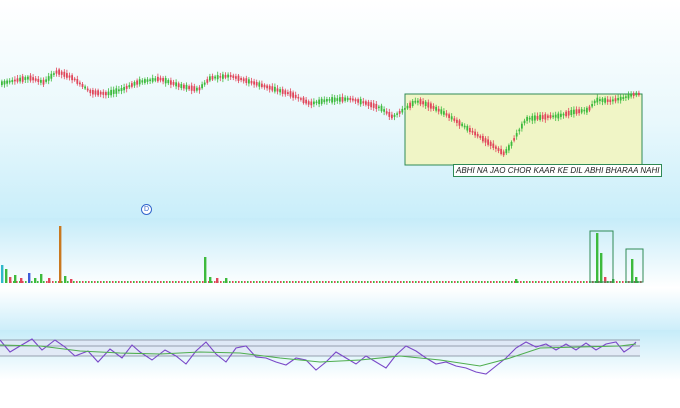 This screenshot has height=408, width=680. What do you see at coordinates (146, 209) in the screenshot?
I see `dividend-marker: D` at bounding box center [146, 209].